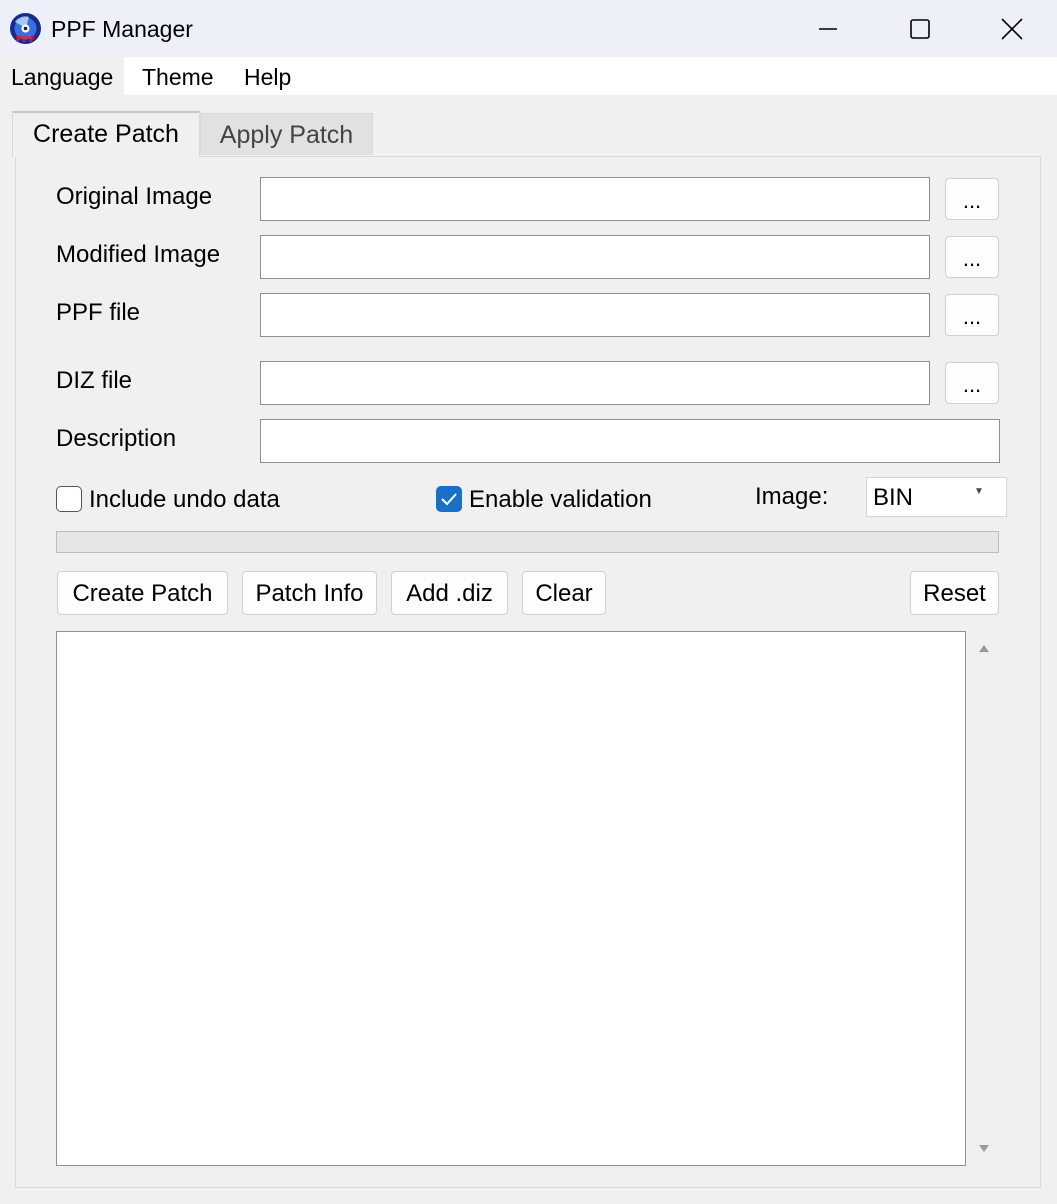 The height and width of the screenshot is (1204, 1057). Describe the element at coordinates (116, 438) in the screenshot. I see `description-label: Description` at that location.